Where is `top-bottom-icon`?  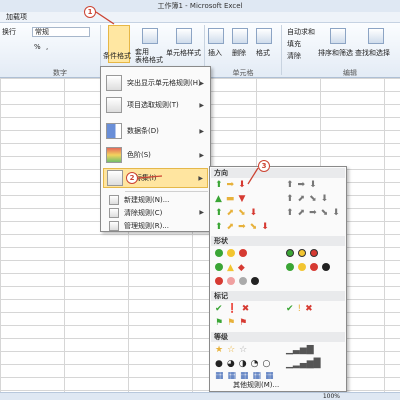 top-bottom-icon is located at coordinates (114, 105).